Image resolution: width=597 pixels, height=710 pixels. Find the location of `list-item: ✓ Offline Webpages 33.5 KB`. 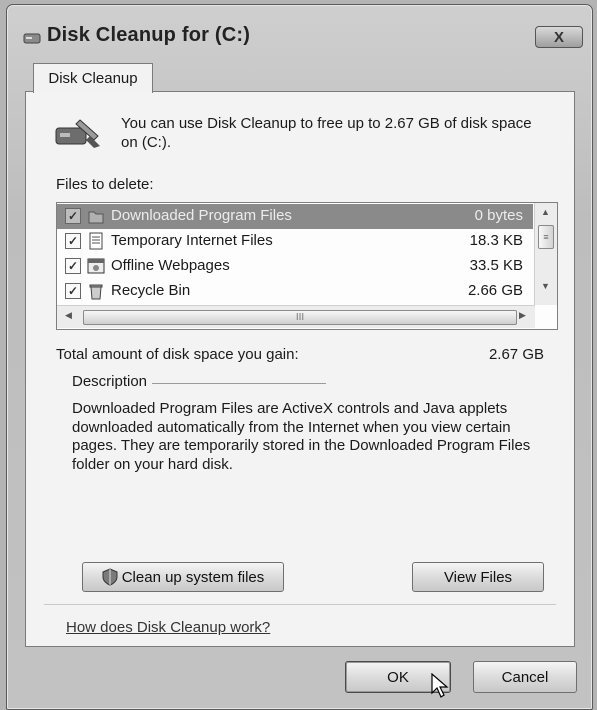

list-item: ✓ Offline Webpages 33.5 KB is located at coordinates (295, 266).